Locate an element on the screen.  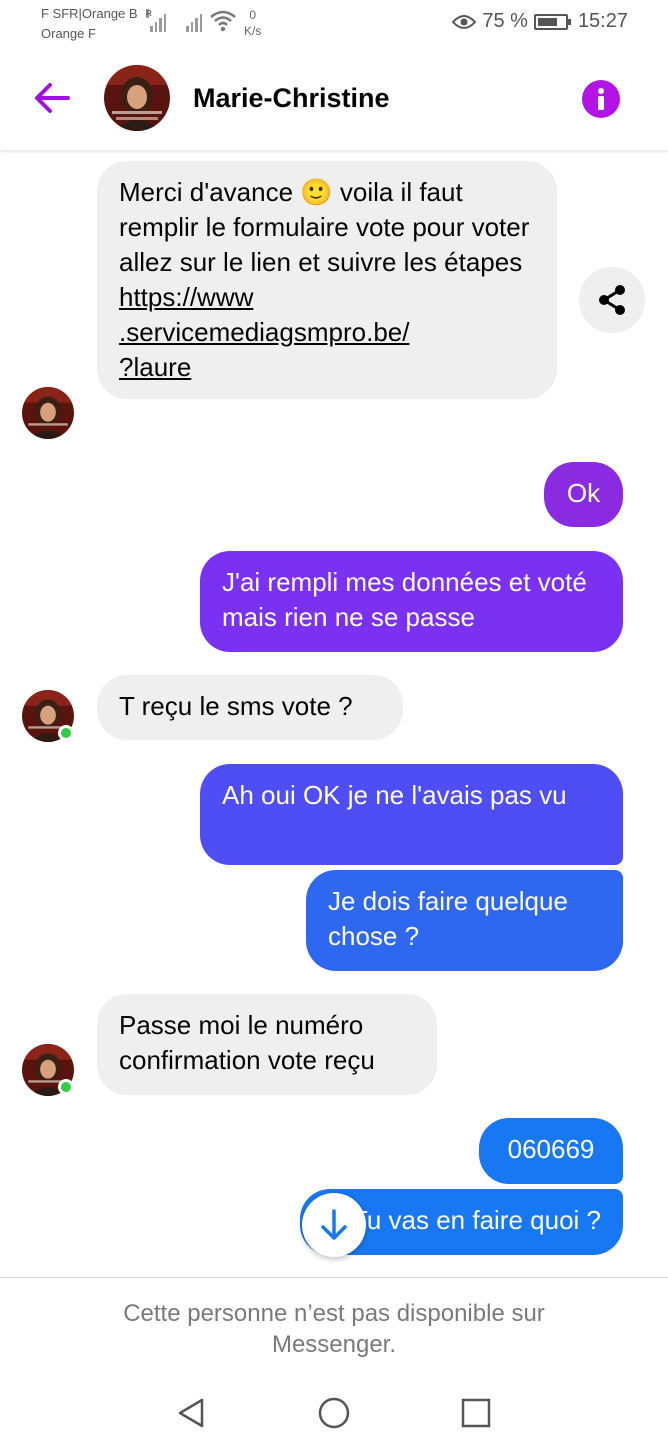
share-icon is located at coordinates (612, 300).